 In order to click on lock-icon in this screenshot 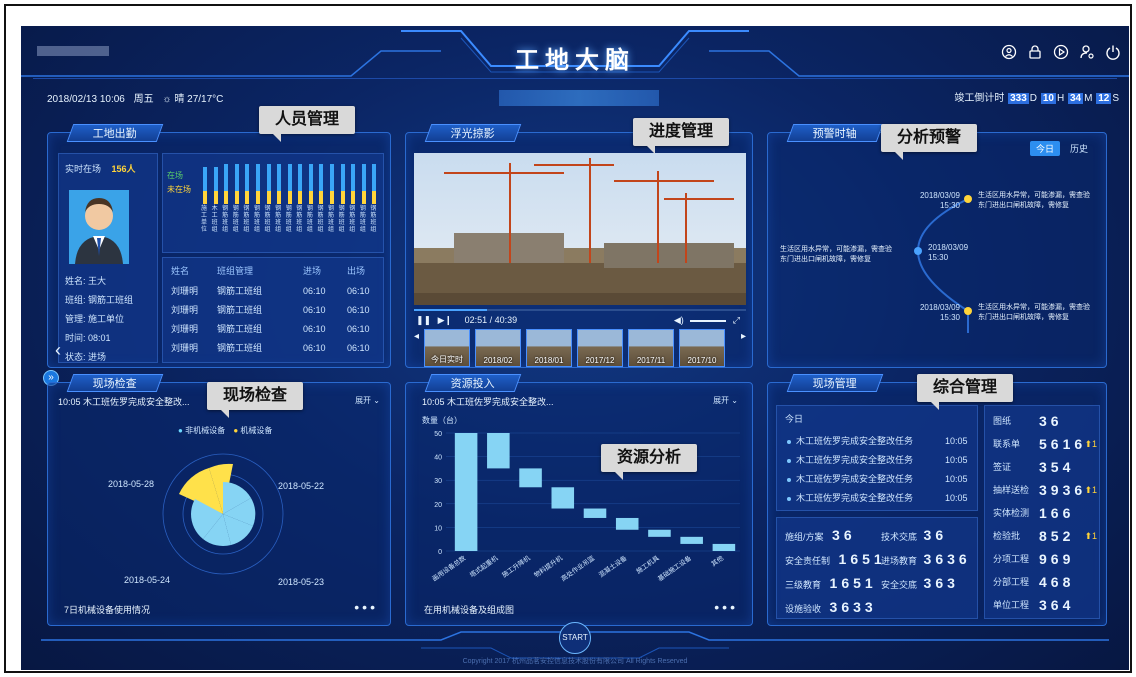, I will do `click(1035, 52)`.